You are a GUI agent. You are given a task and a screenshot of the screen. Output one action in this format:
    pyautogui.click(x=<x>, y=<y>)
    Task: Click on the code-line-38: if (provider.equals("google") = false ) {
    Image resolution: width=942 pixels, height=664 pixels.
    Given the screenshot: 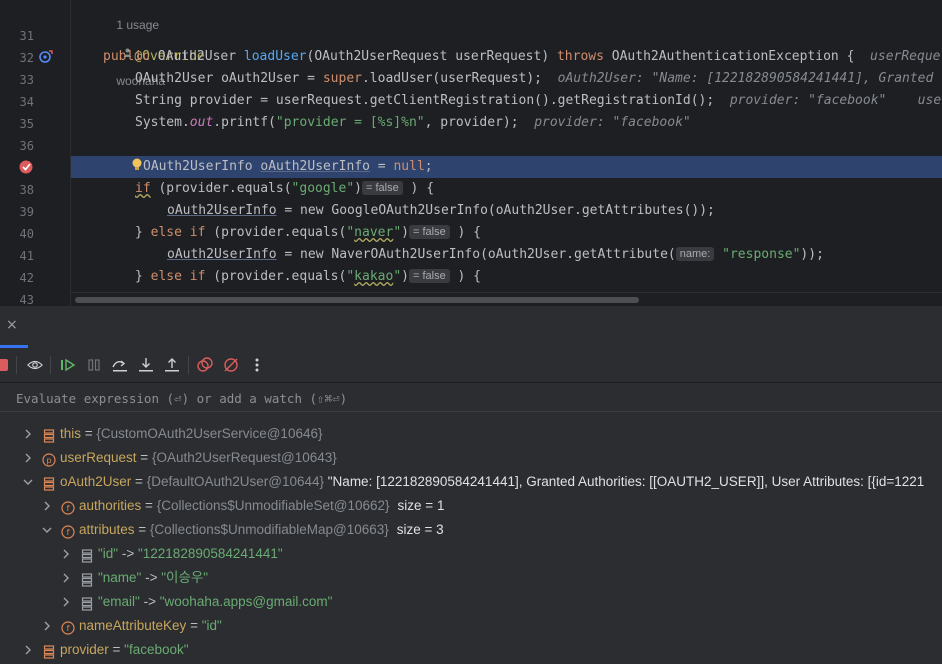 What is the action you would take?
    pyautogui.click(x=506, y=189)
    